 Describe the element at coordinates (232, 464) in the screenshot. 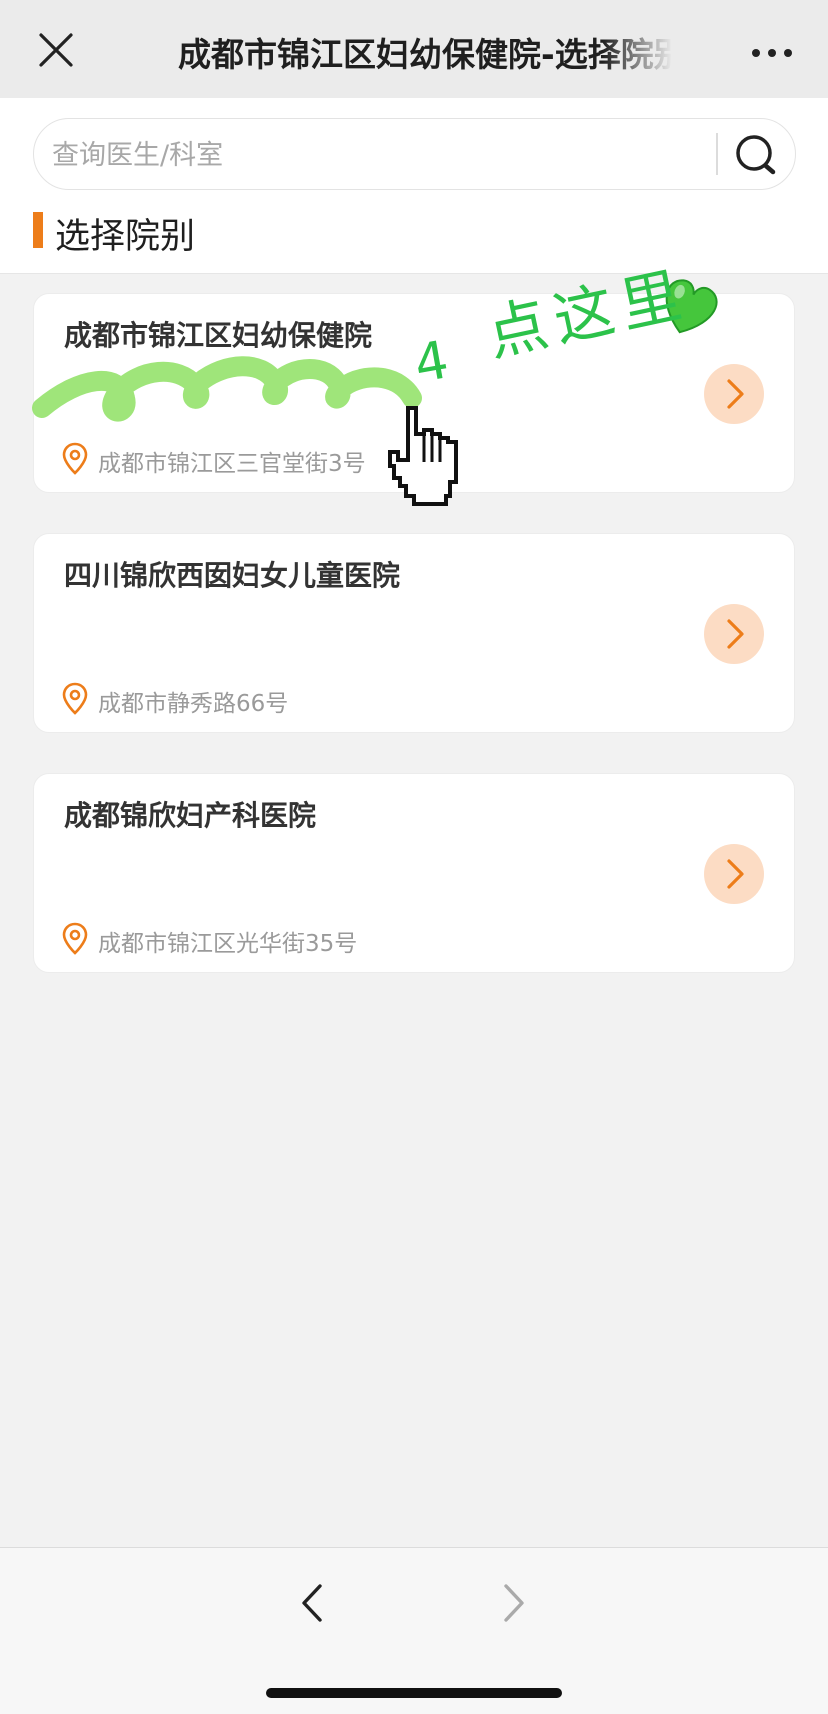

I see `hospital-address: 成都市锦江区三官堂街3号` at that location.